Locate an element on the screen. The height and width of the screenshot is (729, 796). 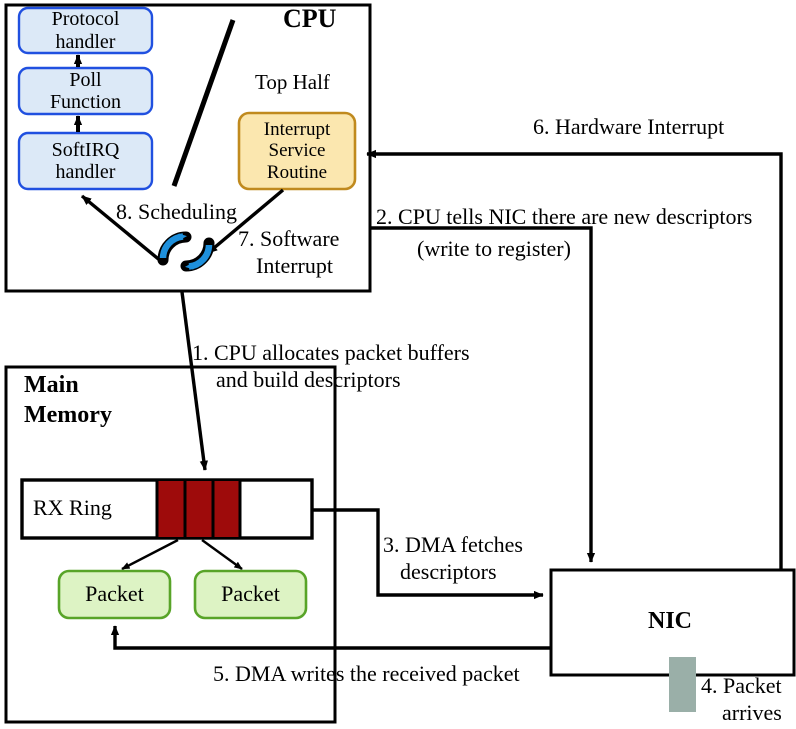
step-4-label-line2: arrives is located at coordinates (752, 712).